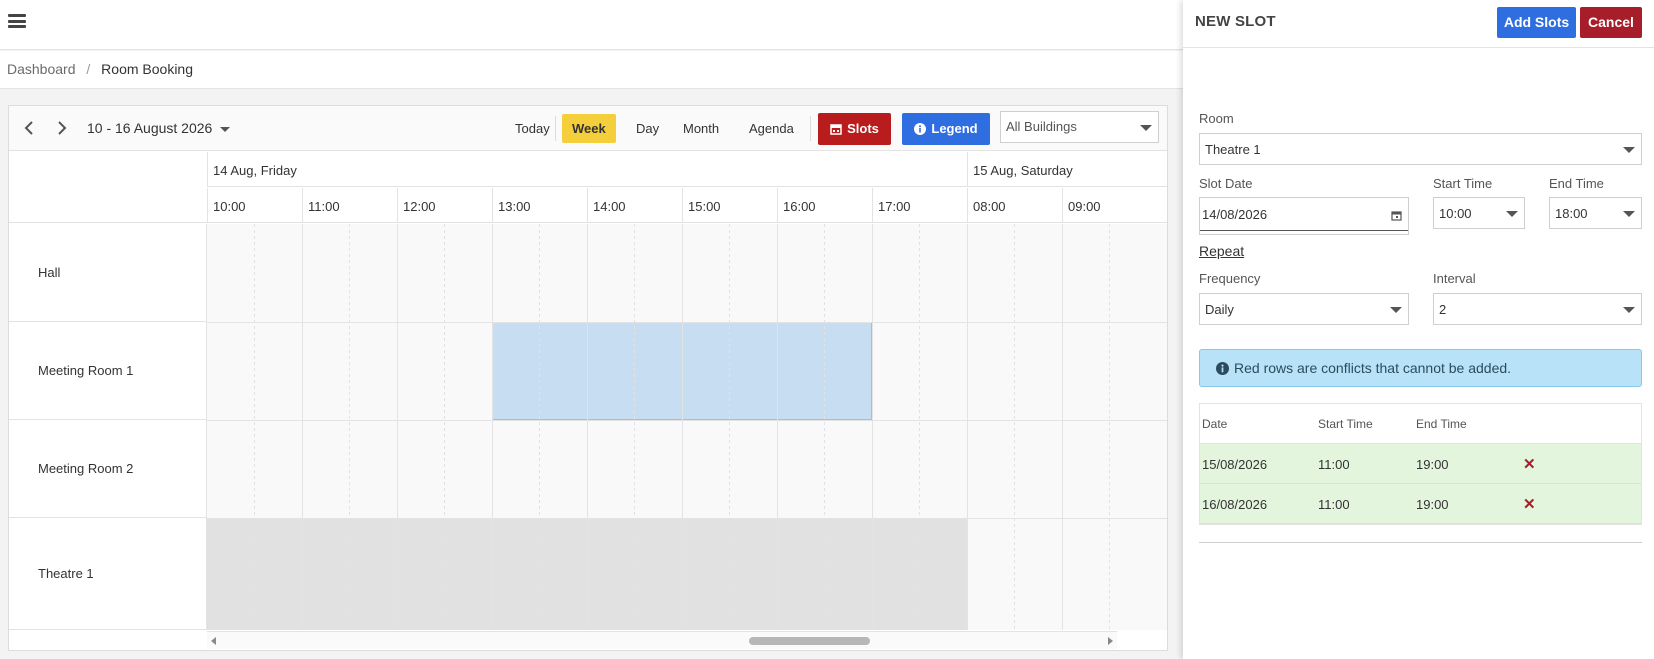  Describe the element at coordinates (1219, 309) in the screenshot. I see `frequency-value: Daily` at that location.